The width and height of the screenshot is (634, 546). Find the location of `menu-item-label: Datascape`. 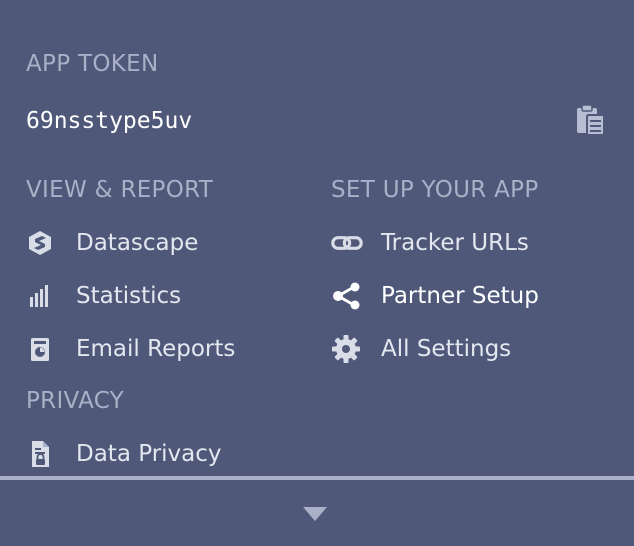

menu-item-label: Datascape is located at coordinates (137, 242).